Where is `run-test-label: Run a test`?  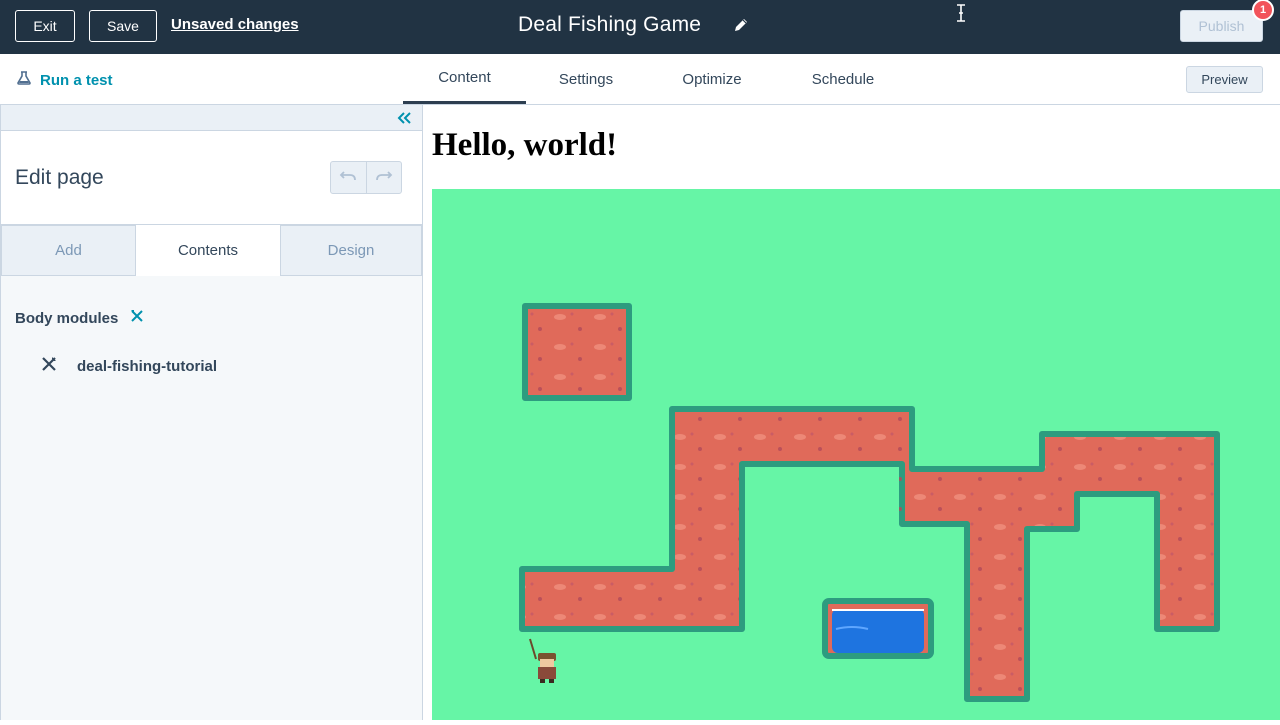 run-test-label: Run a test is located at coordinates (76, 80).